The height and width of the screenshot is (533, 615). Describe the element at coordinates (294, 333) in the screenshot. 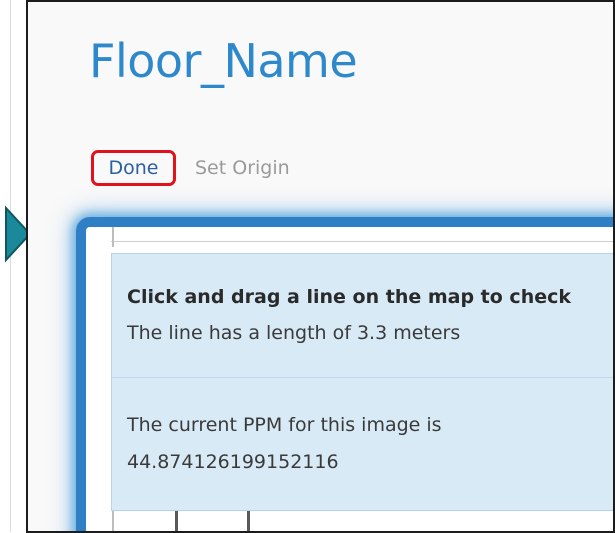

I see `line-length-text: The line has a length of 3.3 meters` at that location.